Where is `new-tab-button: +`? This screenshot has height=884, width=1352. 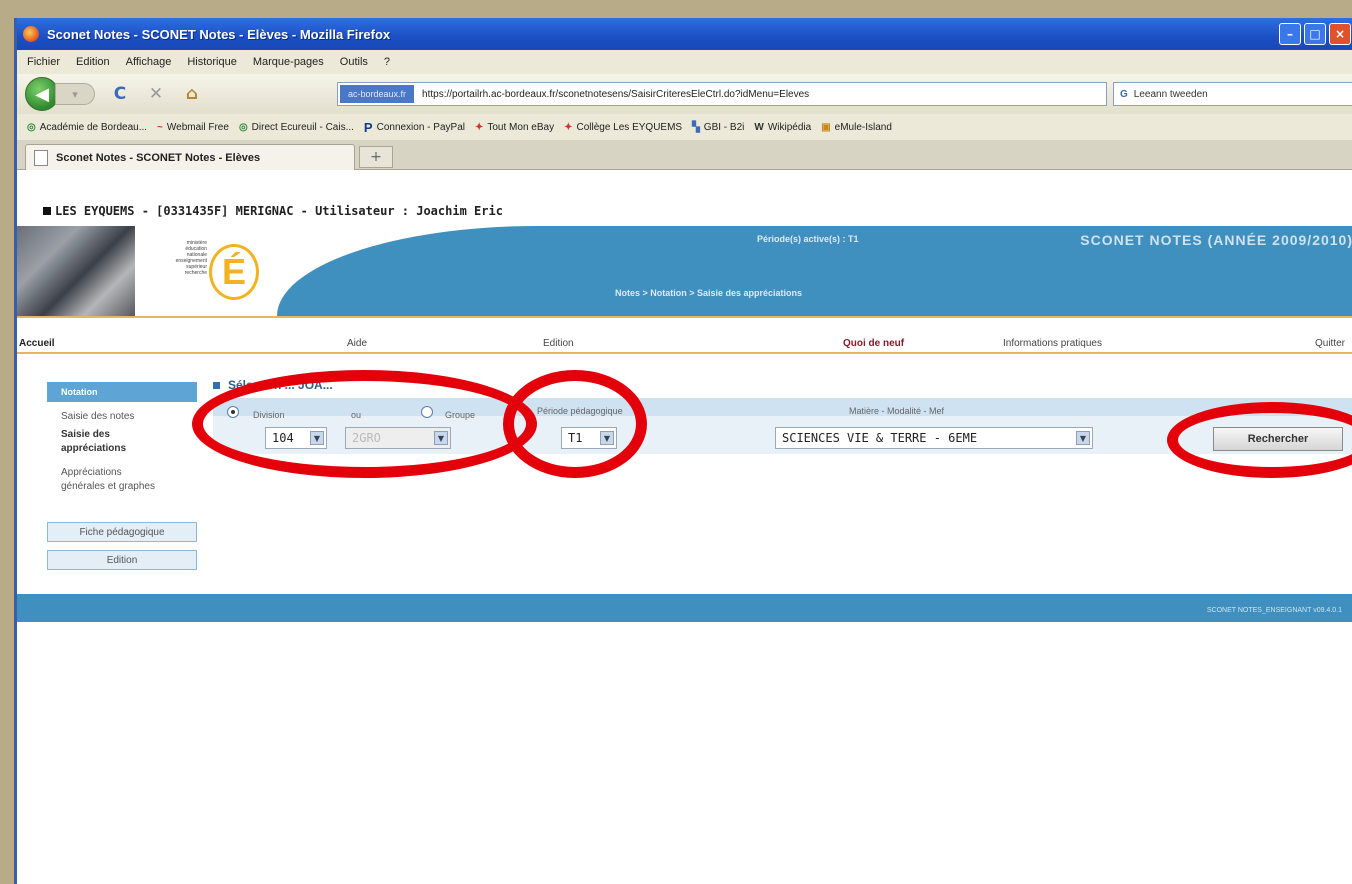 new-tab-button: + is located at coordinates (376, 157).